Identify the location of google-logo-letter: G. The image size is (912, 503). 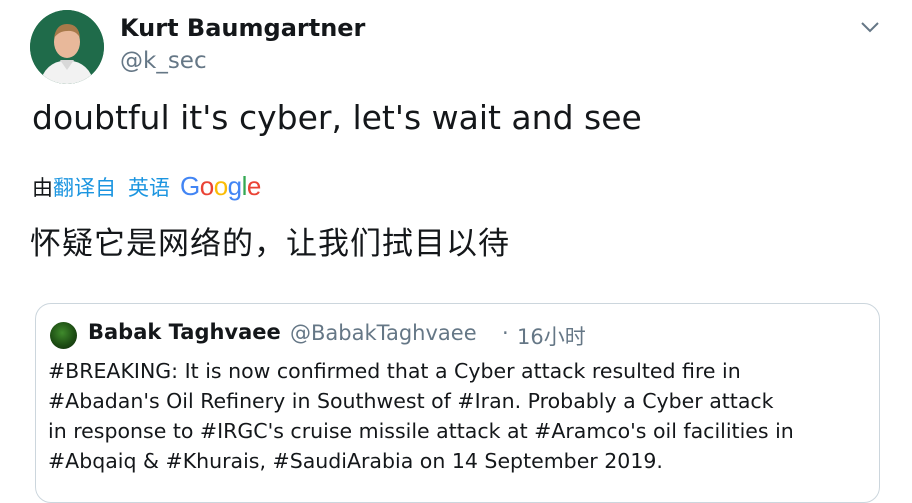
(190, 185).